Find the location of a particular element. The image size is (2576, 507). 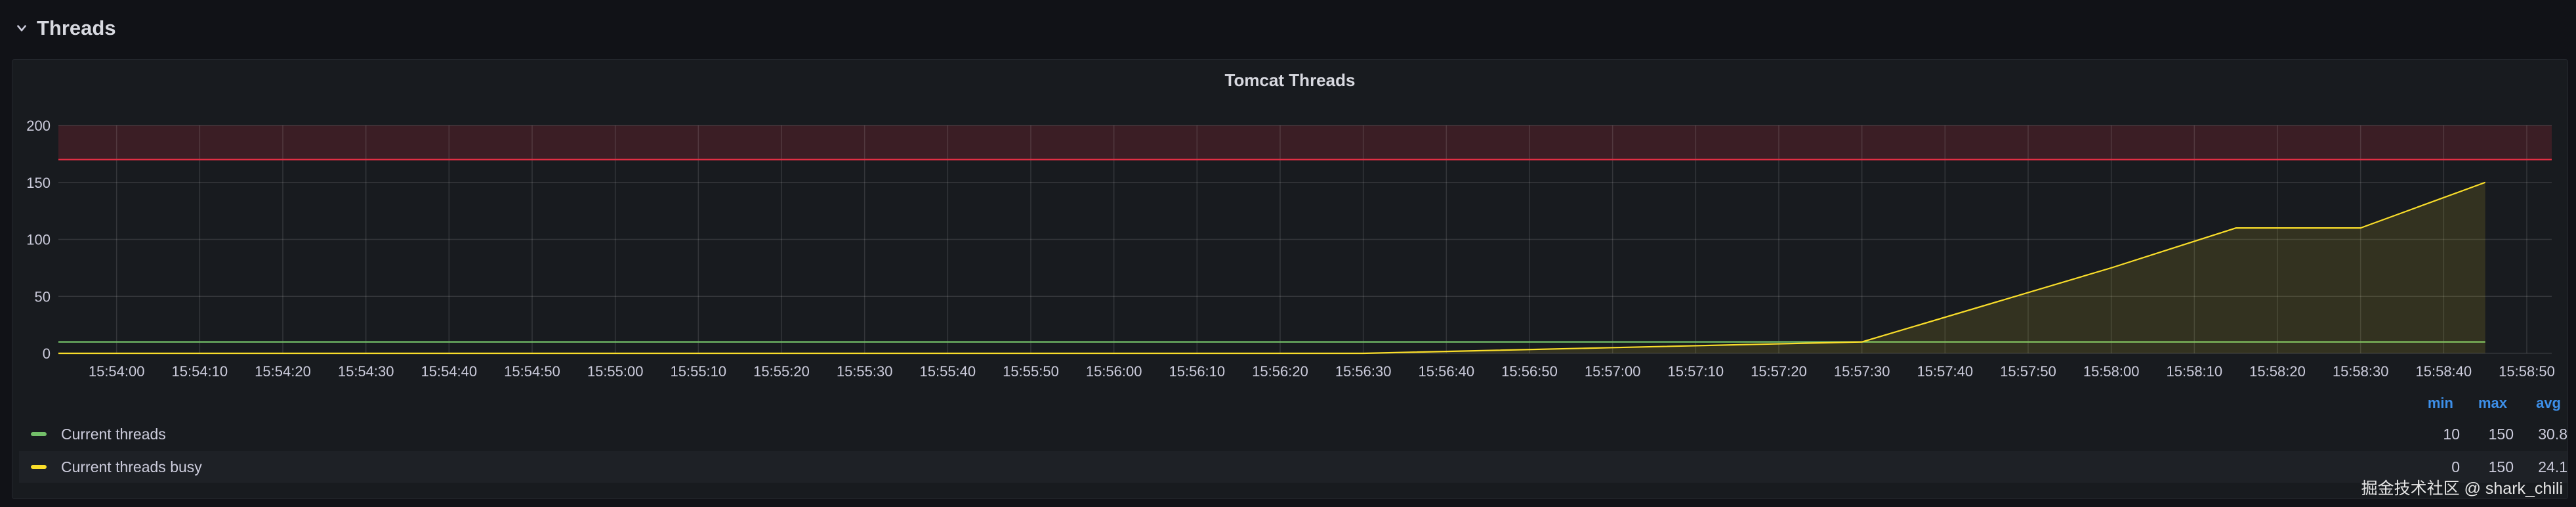

x-tick-label: 15:55:20 is located at coordinates (782, 371).